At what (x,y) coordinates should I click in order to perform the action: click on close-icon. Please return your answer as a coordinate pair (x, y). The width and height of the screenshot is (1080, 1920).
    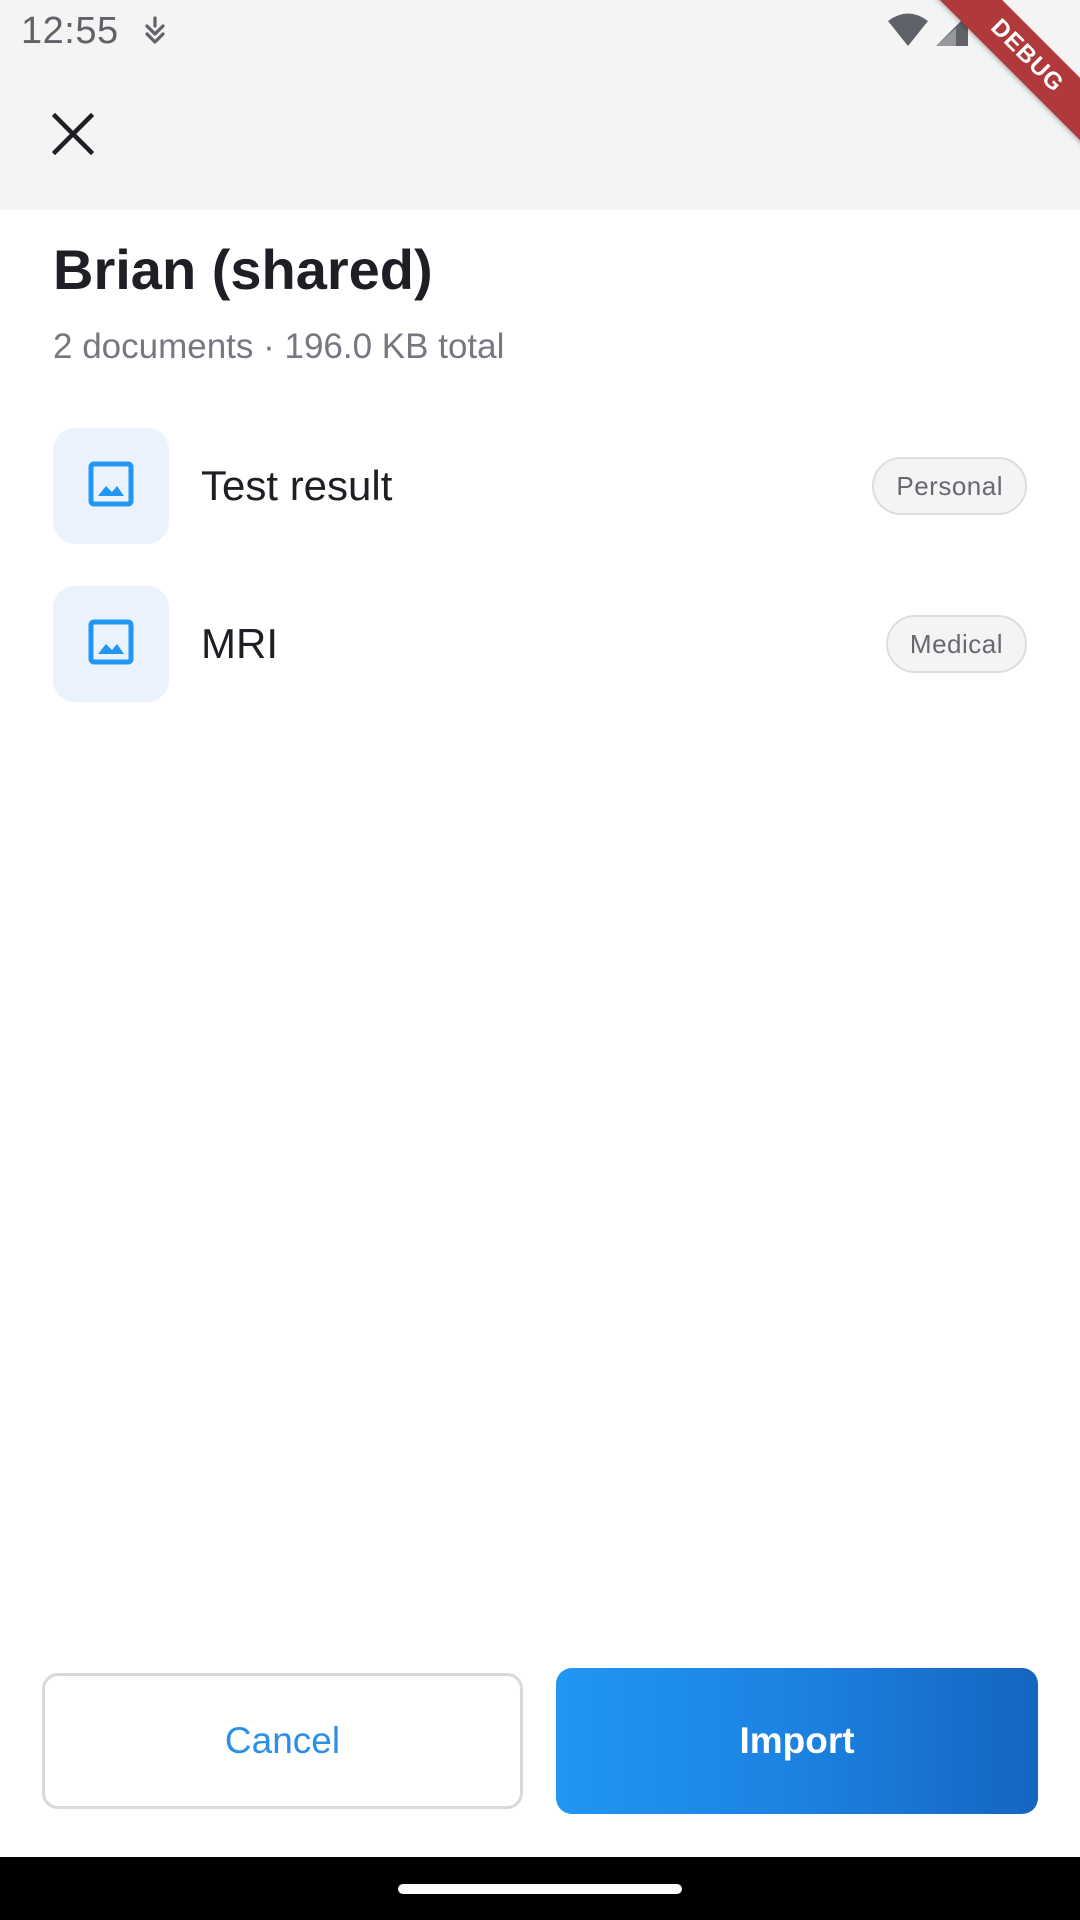
    Looking at the image, I should click on (73, 136).